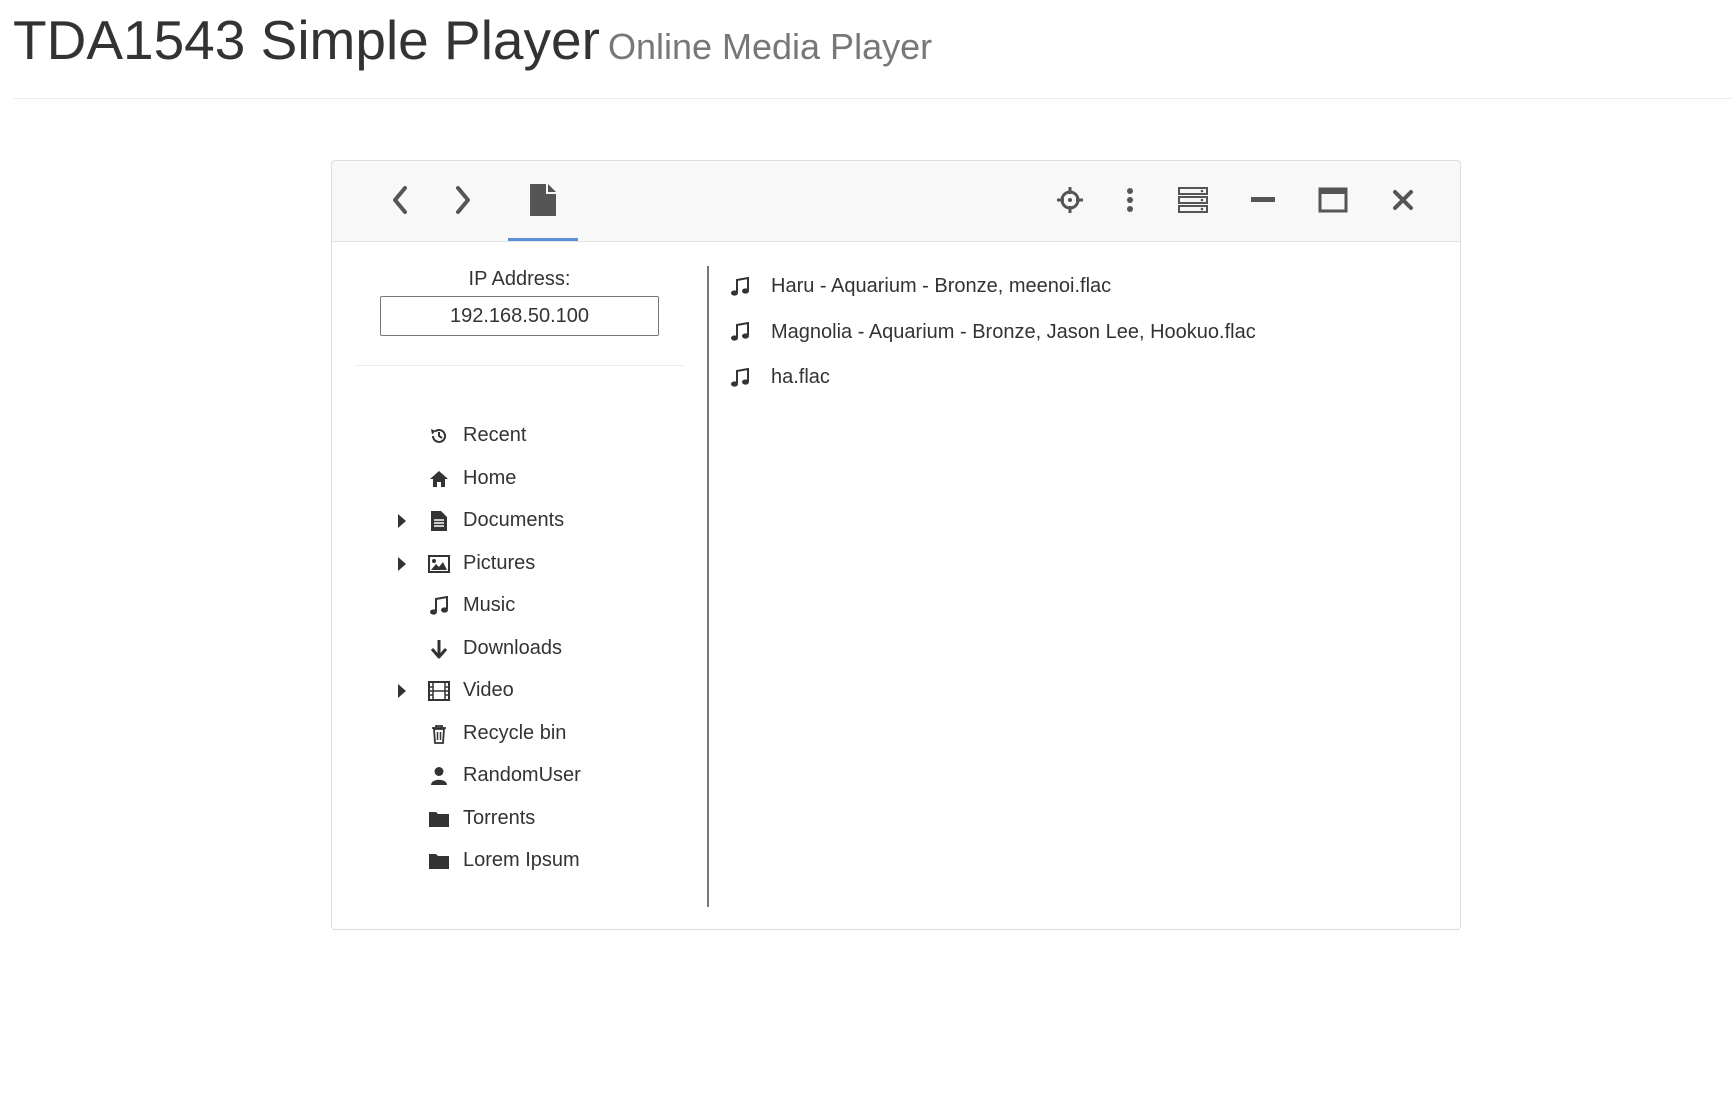  Describe the element at coordinates (489, 605) in the screenshot. I see `sidebar-item-label: Music` at that location.